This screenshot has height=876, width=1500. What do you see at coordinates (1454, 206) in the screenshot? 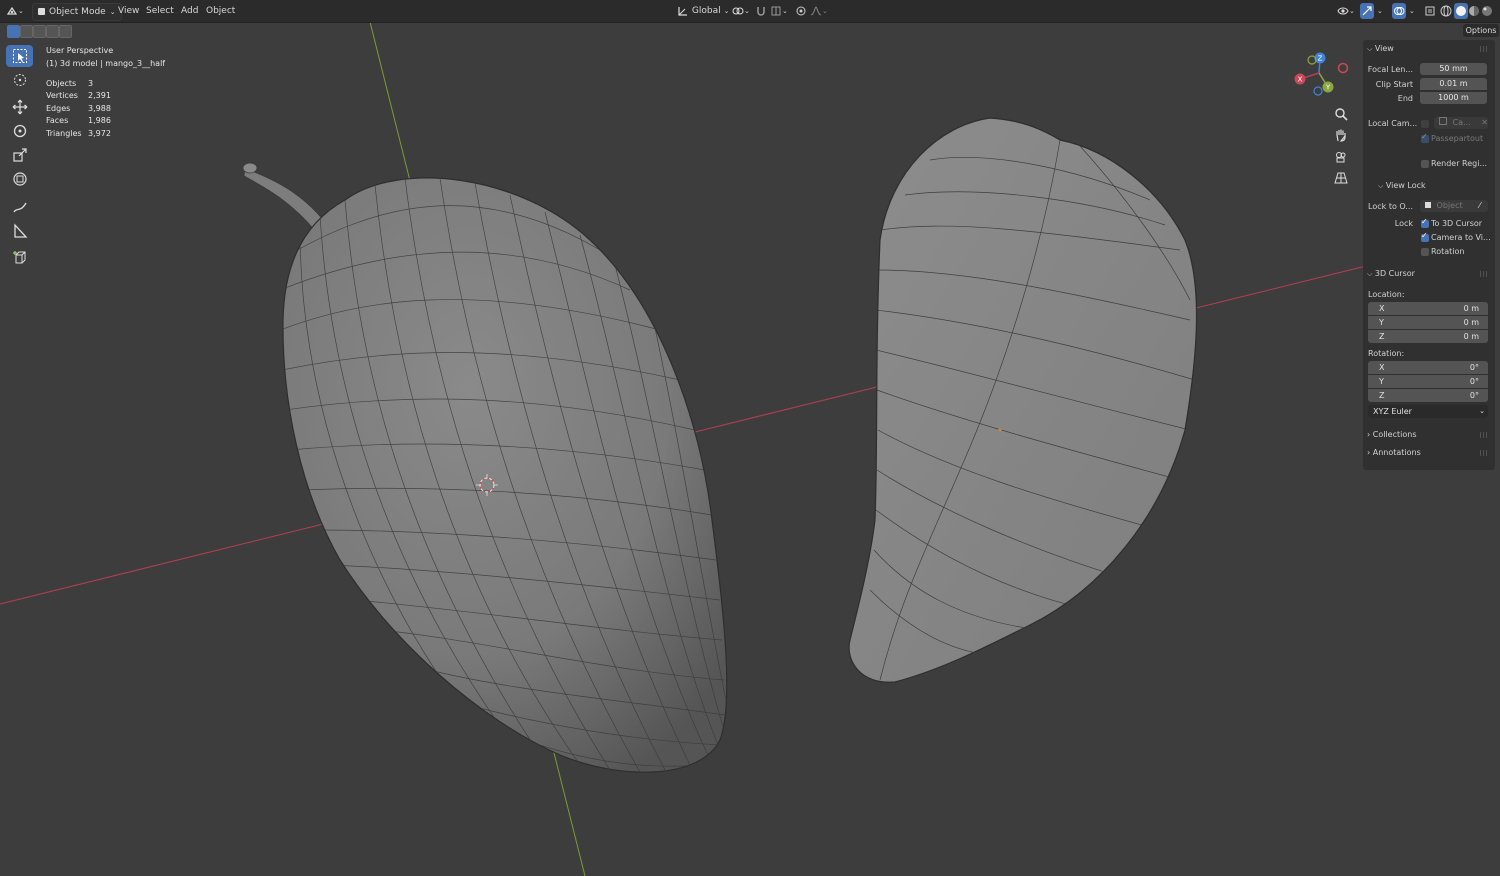
I see `lock-to-object-field: Object ⁄` at bounding box center [1454, 206].